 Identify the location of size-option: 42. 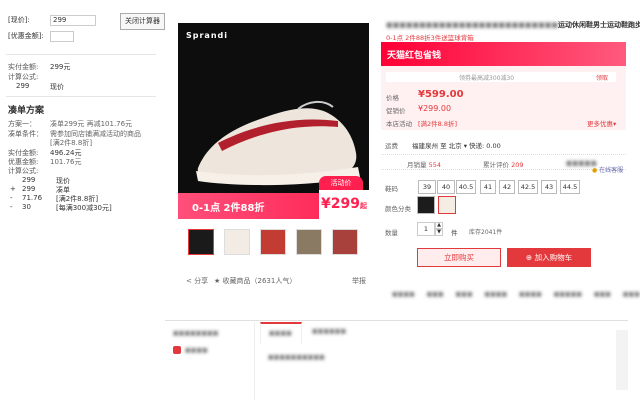
(507, 187).